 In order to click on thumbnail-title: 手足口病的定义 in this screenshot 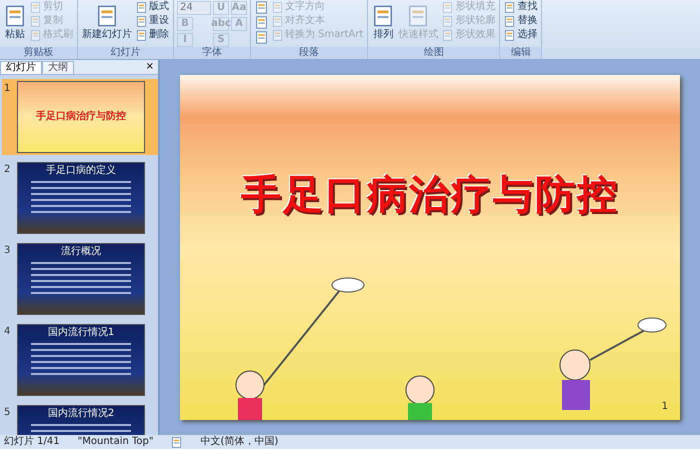, I will do `click(81, 171)`.